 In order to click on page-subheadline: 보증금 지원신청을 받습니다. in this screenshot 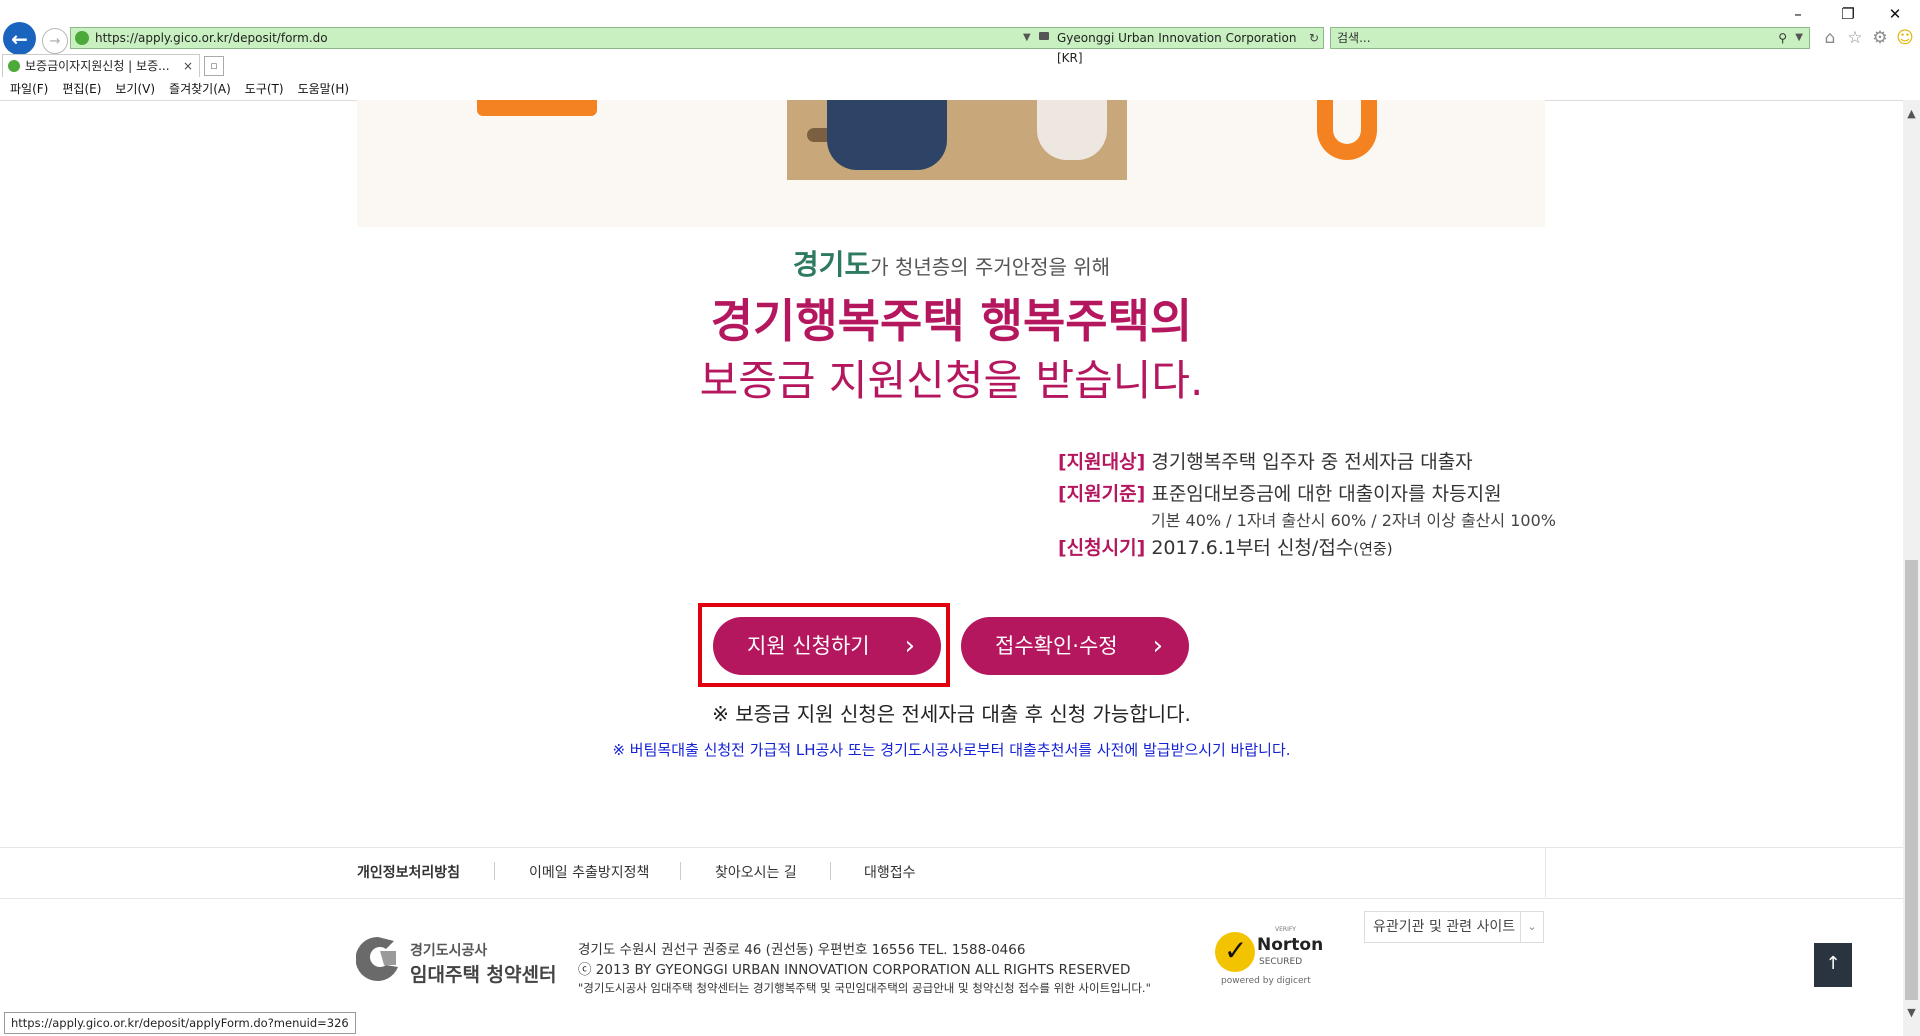, I will do `click(951, 380)`.